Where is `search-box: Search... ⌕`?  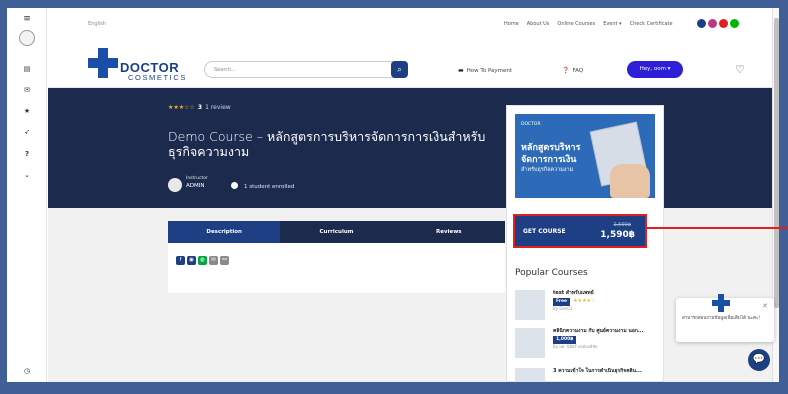 search-box: Search... ⌕ is located at coordinates (306, 69).